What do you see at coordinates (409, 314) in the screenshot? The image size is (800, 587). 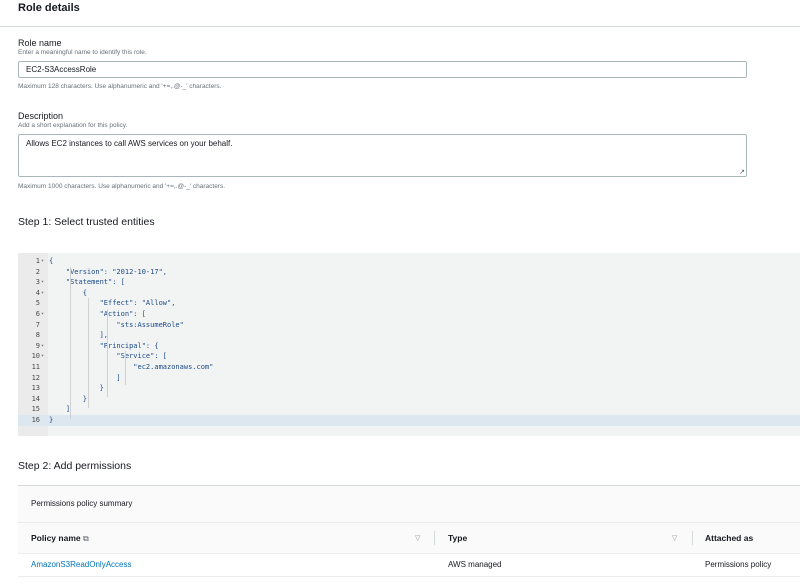 I see `code-line: 6 ▾ "Action": [` at bounding box center [409, 314].